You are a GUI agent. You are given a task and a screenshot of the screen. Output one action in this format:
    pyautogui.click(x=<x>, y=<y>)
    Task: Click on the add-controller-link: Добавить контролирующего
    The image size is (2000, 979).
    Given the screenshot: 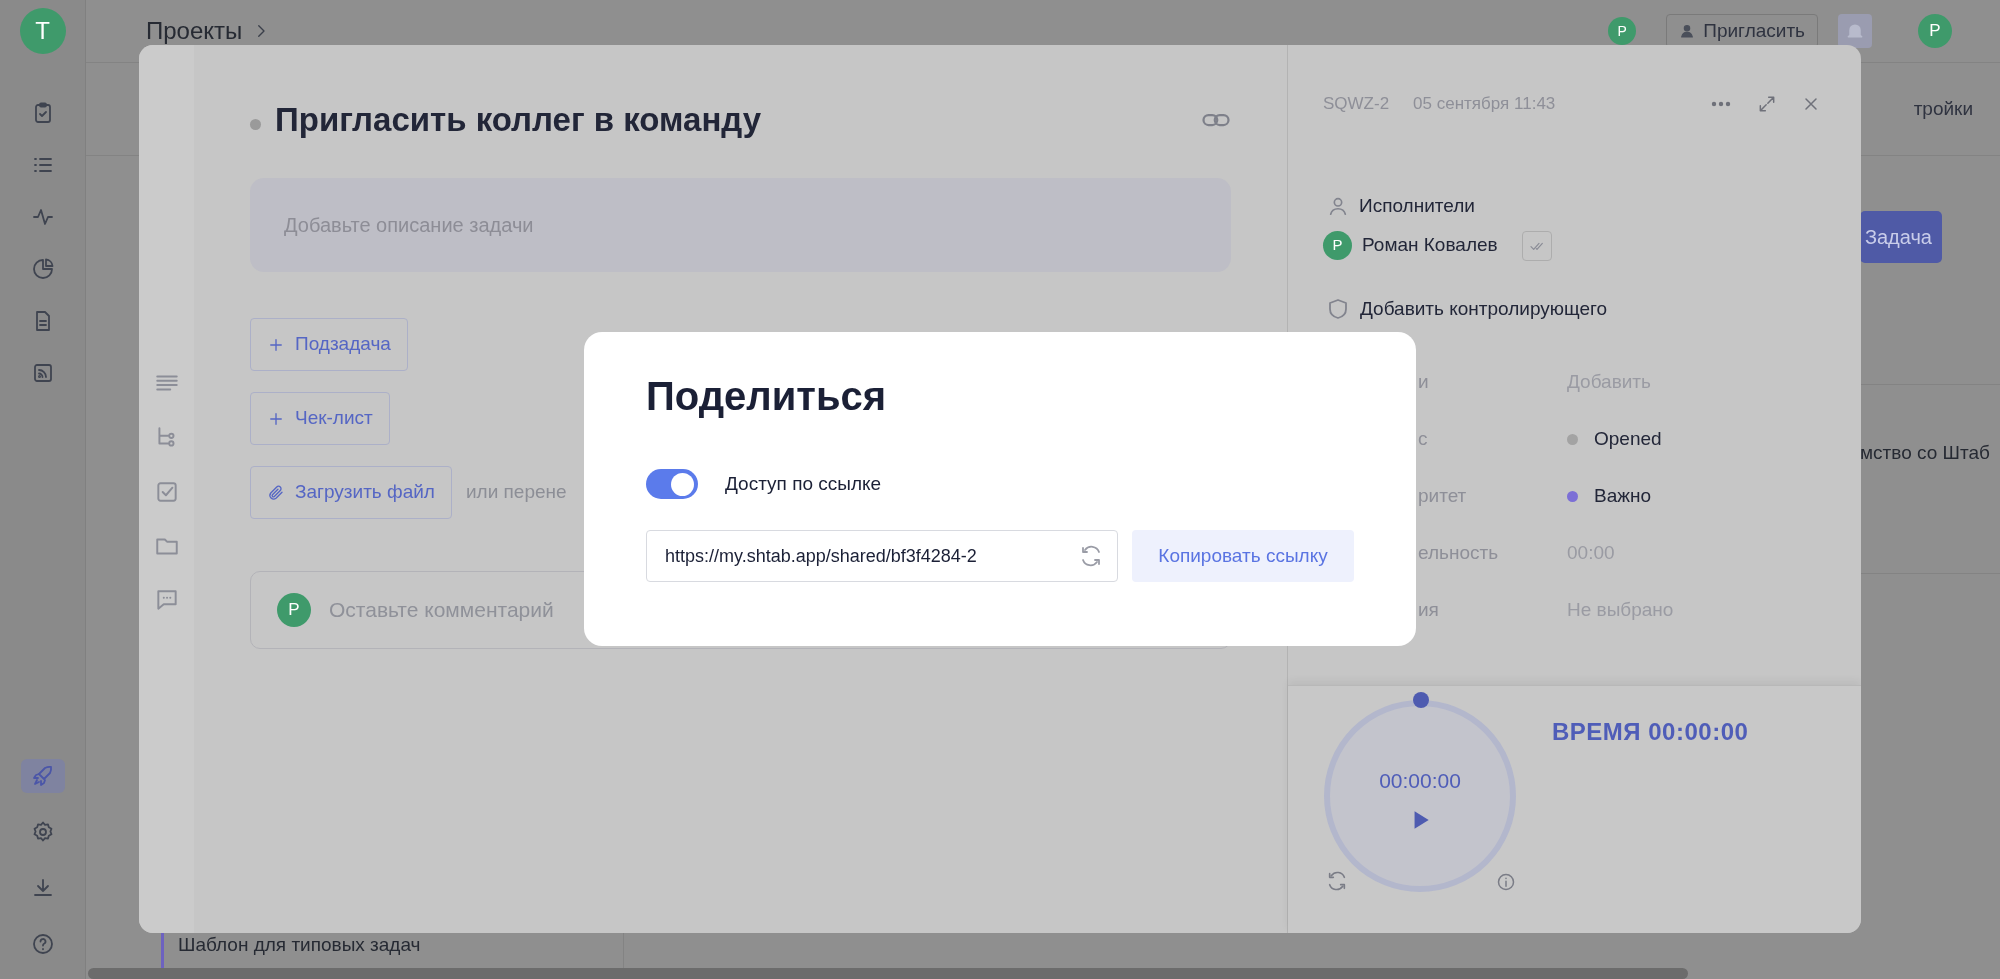 What is the action you would take?
    pyautogui.click(x=1484, y=308)
    